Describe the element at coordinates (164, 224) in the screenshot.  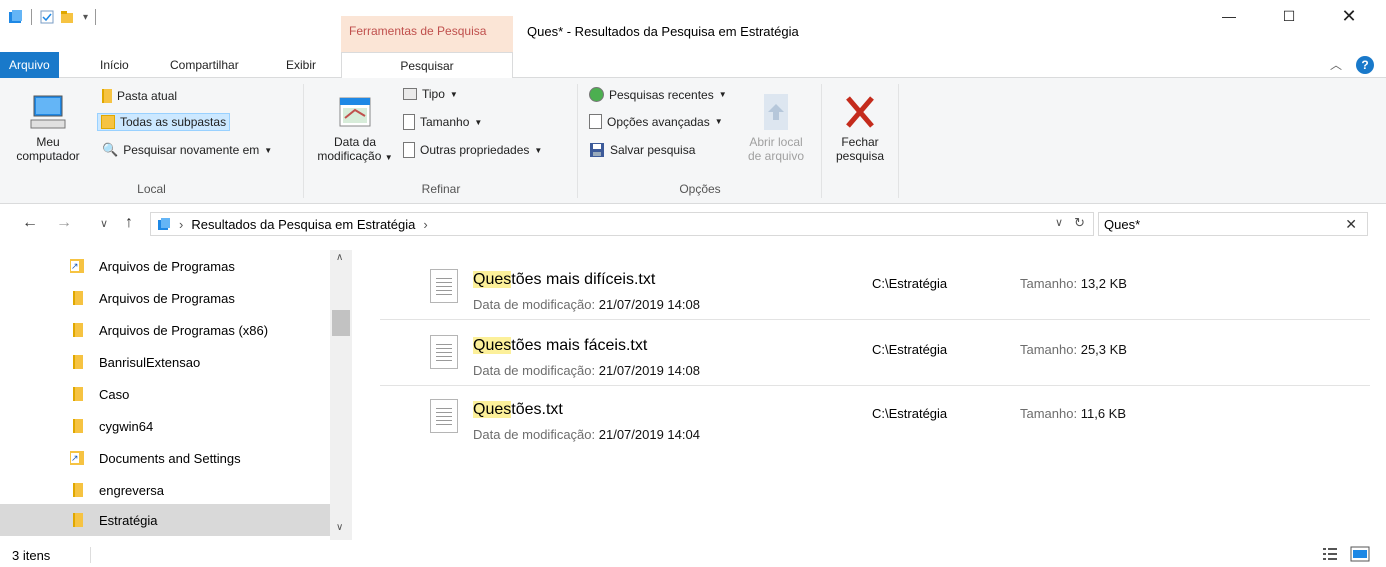
I see `search-results-icon` at that location.